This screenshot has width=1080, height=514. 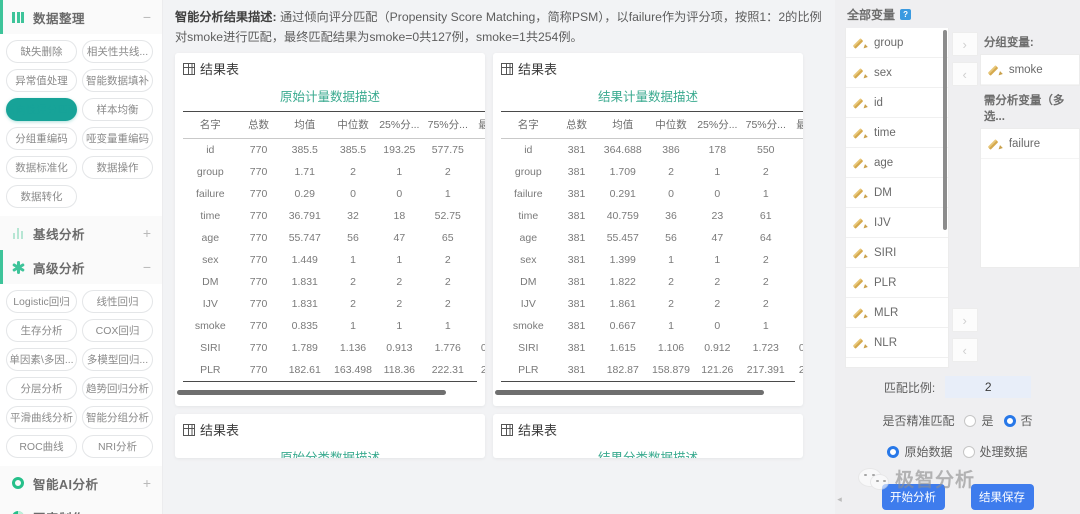 I want to click on list-item: time, so click(x=897, y=133).